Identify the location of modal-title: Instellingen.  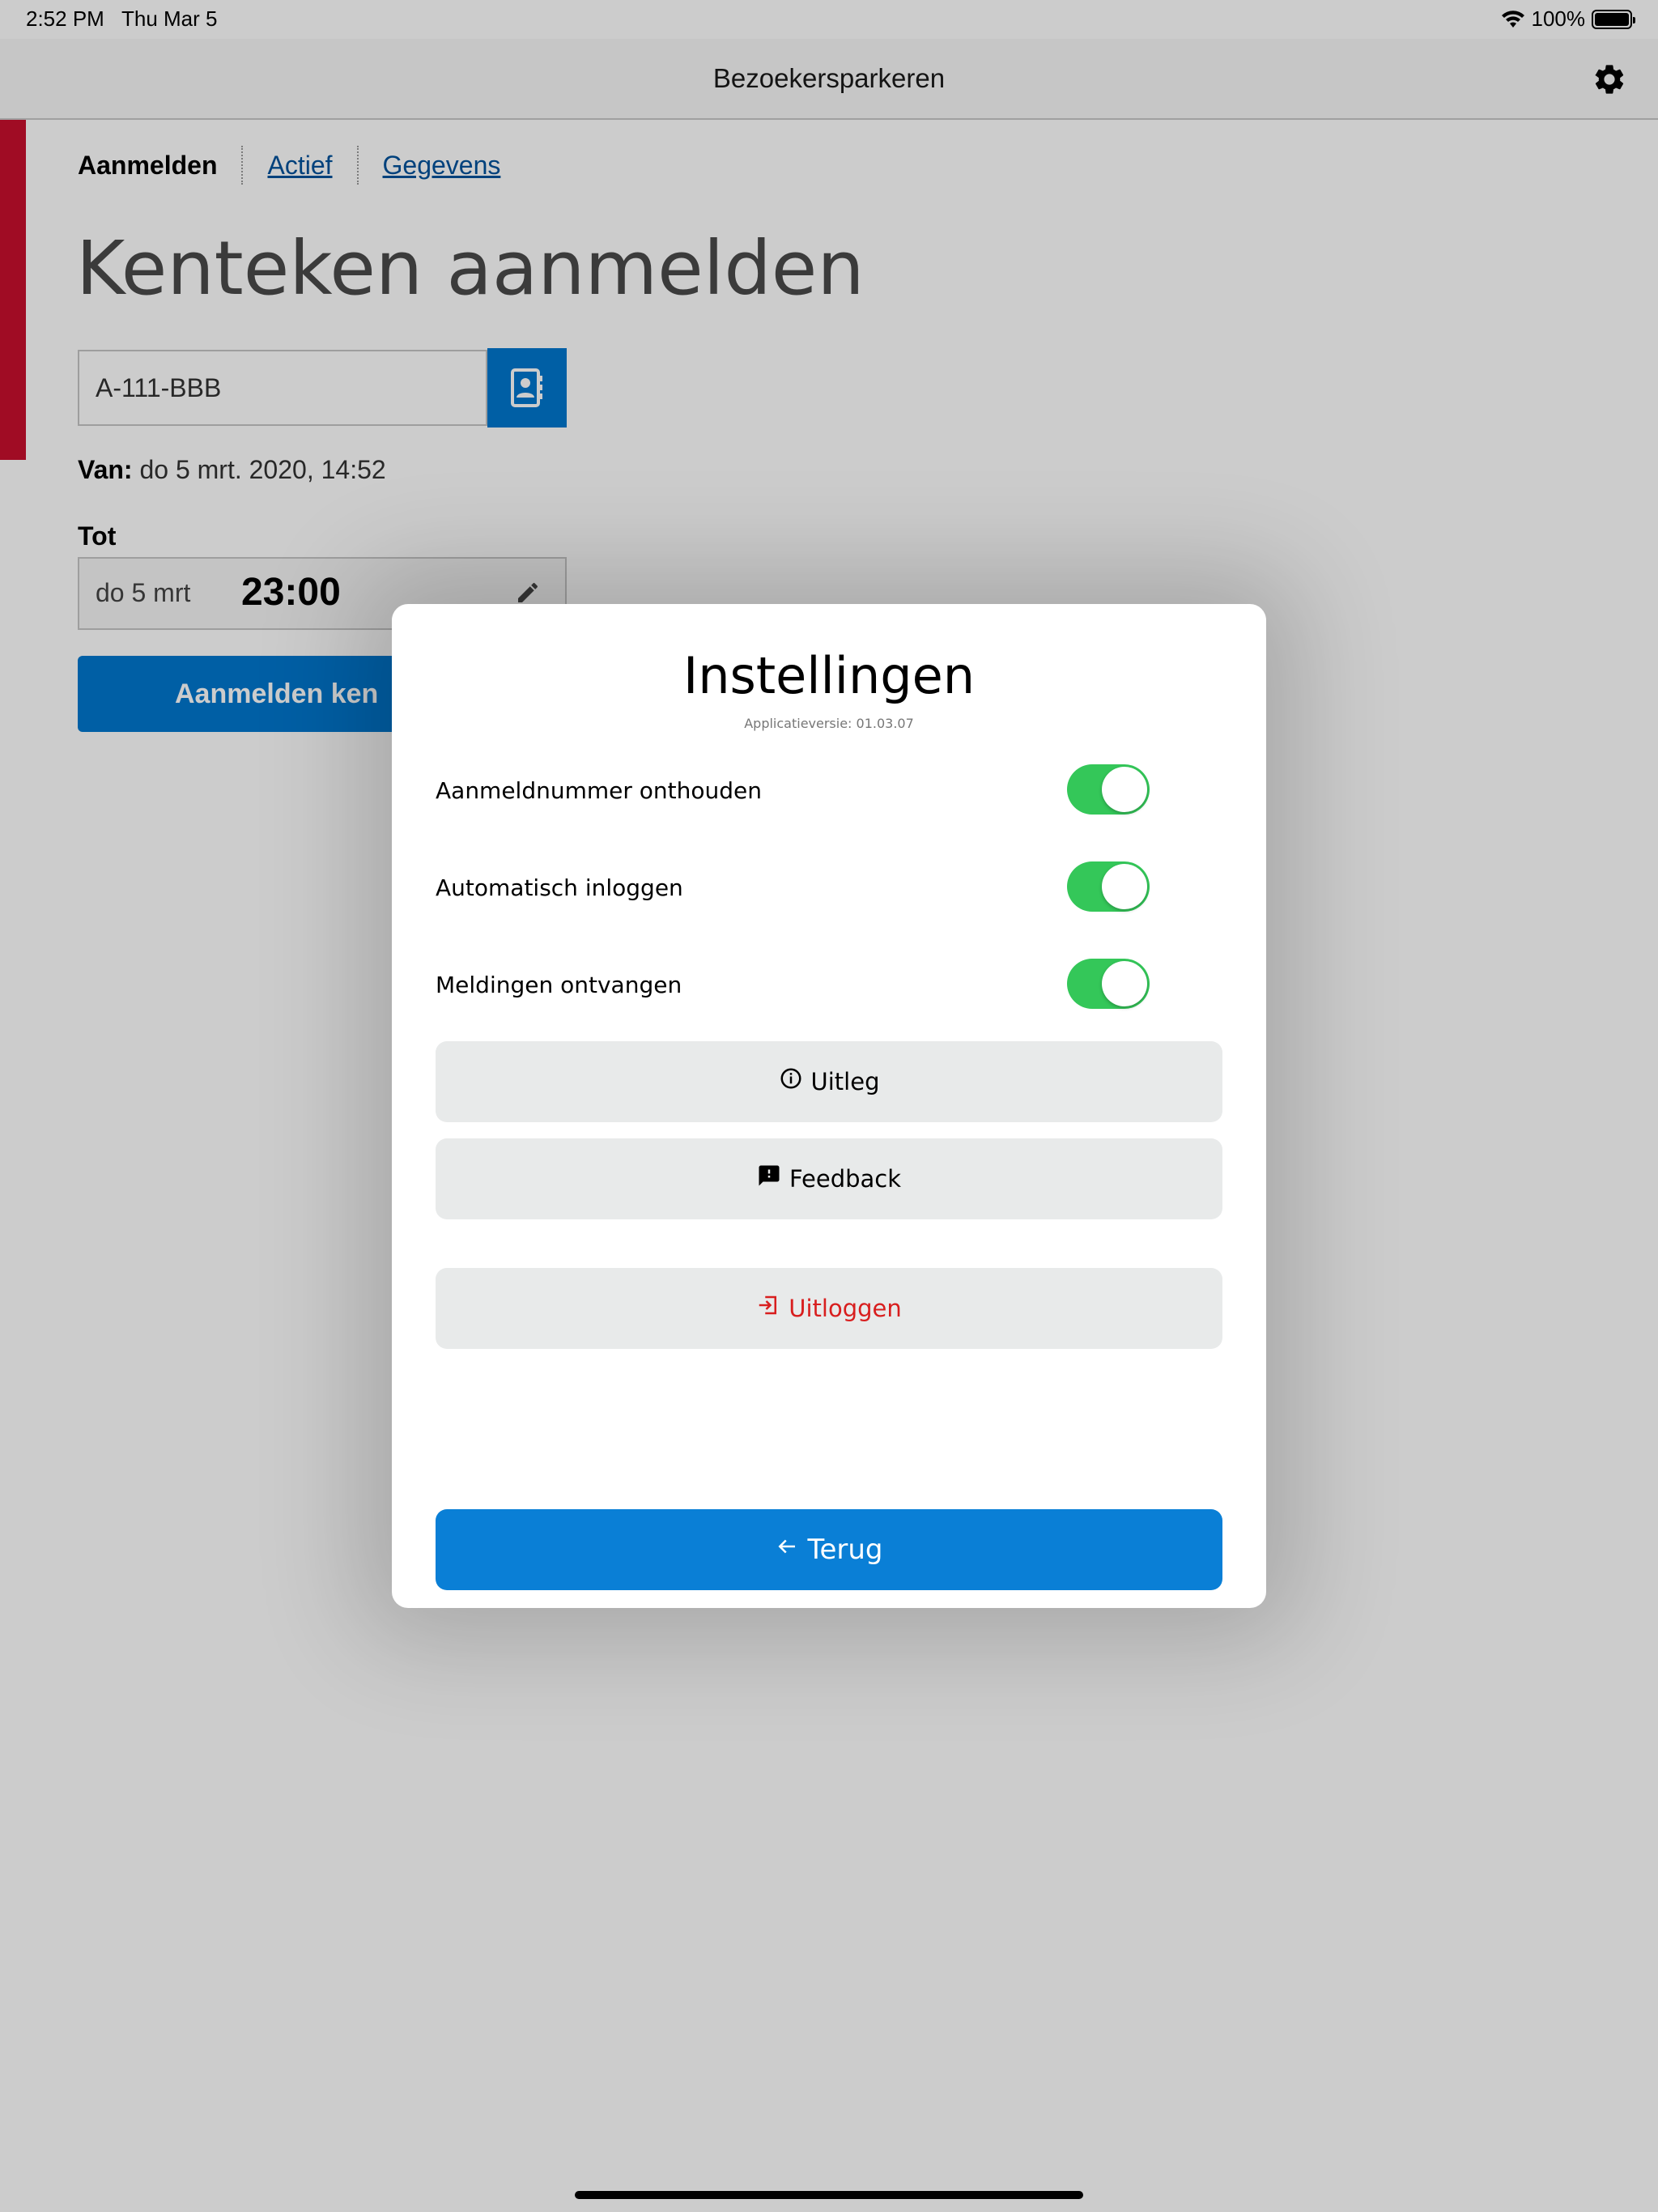
(829, 676).